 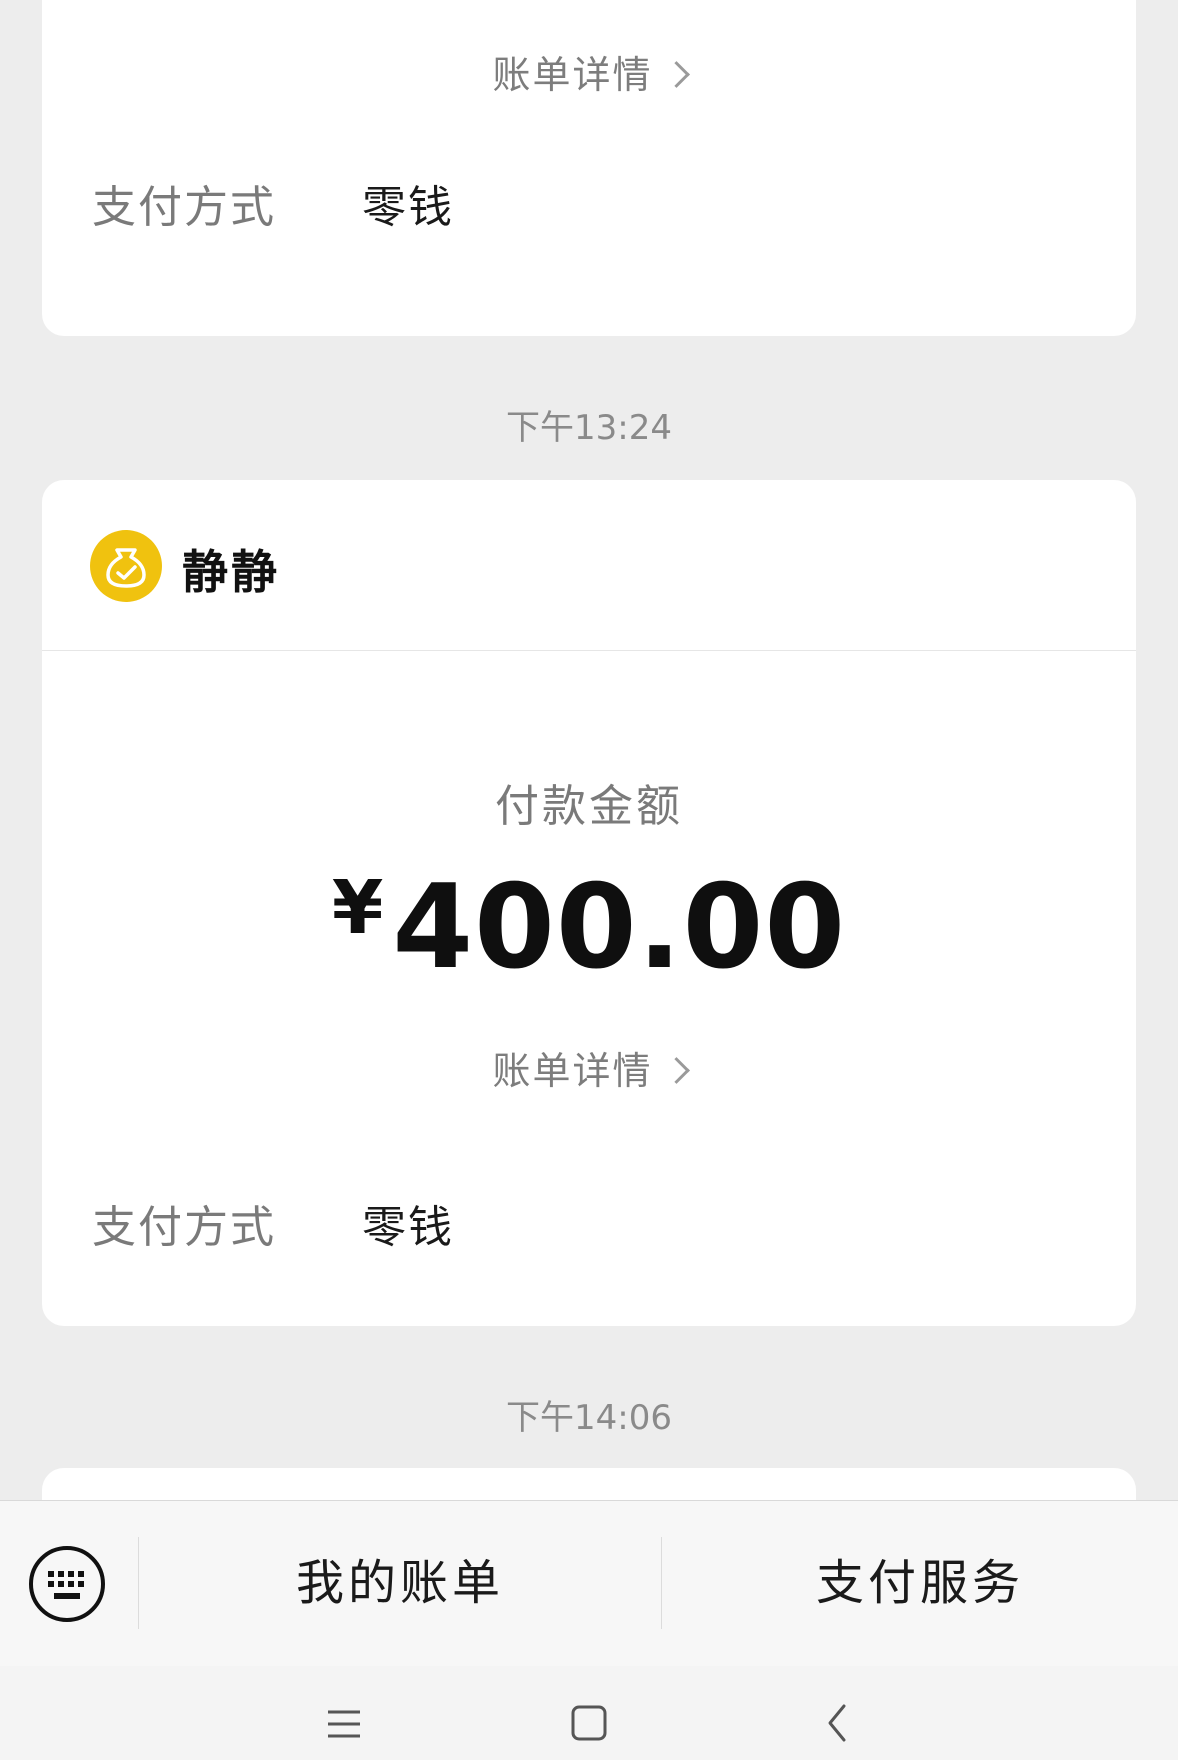 What do you see at coordinates (126, 566) in the screenshot?
I see `money-bag-icon` at bounding box center [126, 566].